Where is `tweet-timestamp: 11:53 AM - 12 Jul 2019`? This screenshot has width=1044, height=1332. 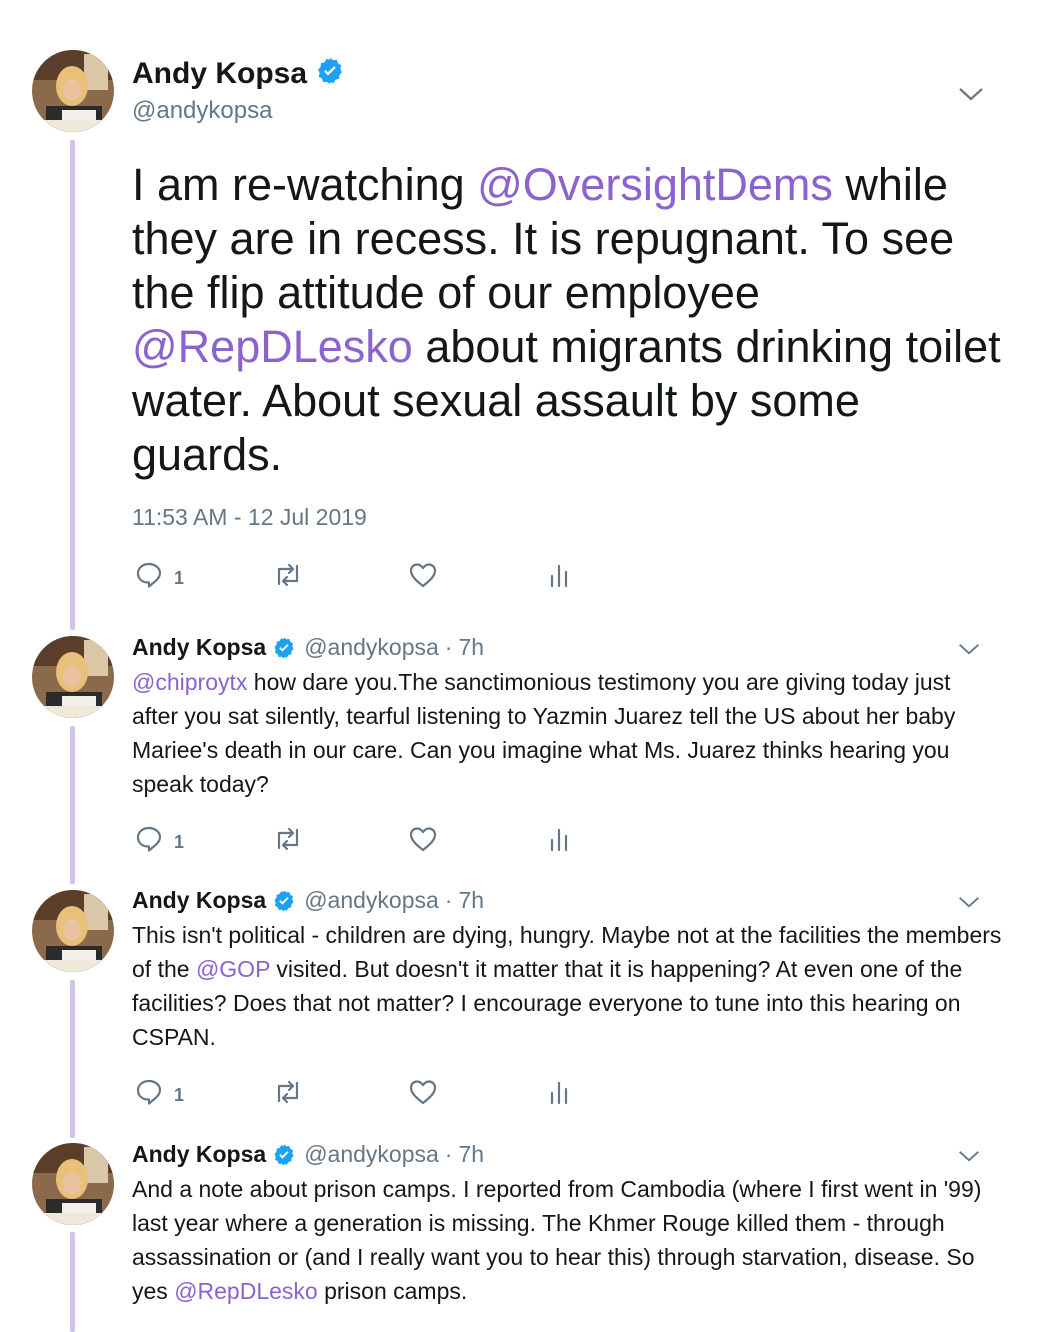 tweet-timestamp: 11:53 AM - 12 Jul 2019 is located at coordinates (249, 517).